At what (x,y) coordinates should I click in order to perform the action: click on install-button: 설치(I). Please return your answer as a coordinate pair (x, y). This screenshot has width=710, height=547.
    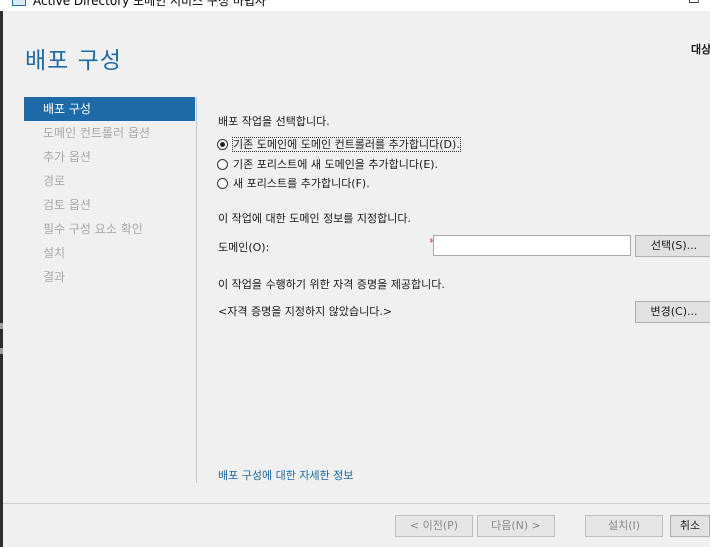
    Looking at the image, I should click on (624, 526).